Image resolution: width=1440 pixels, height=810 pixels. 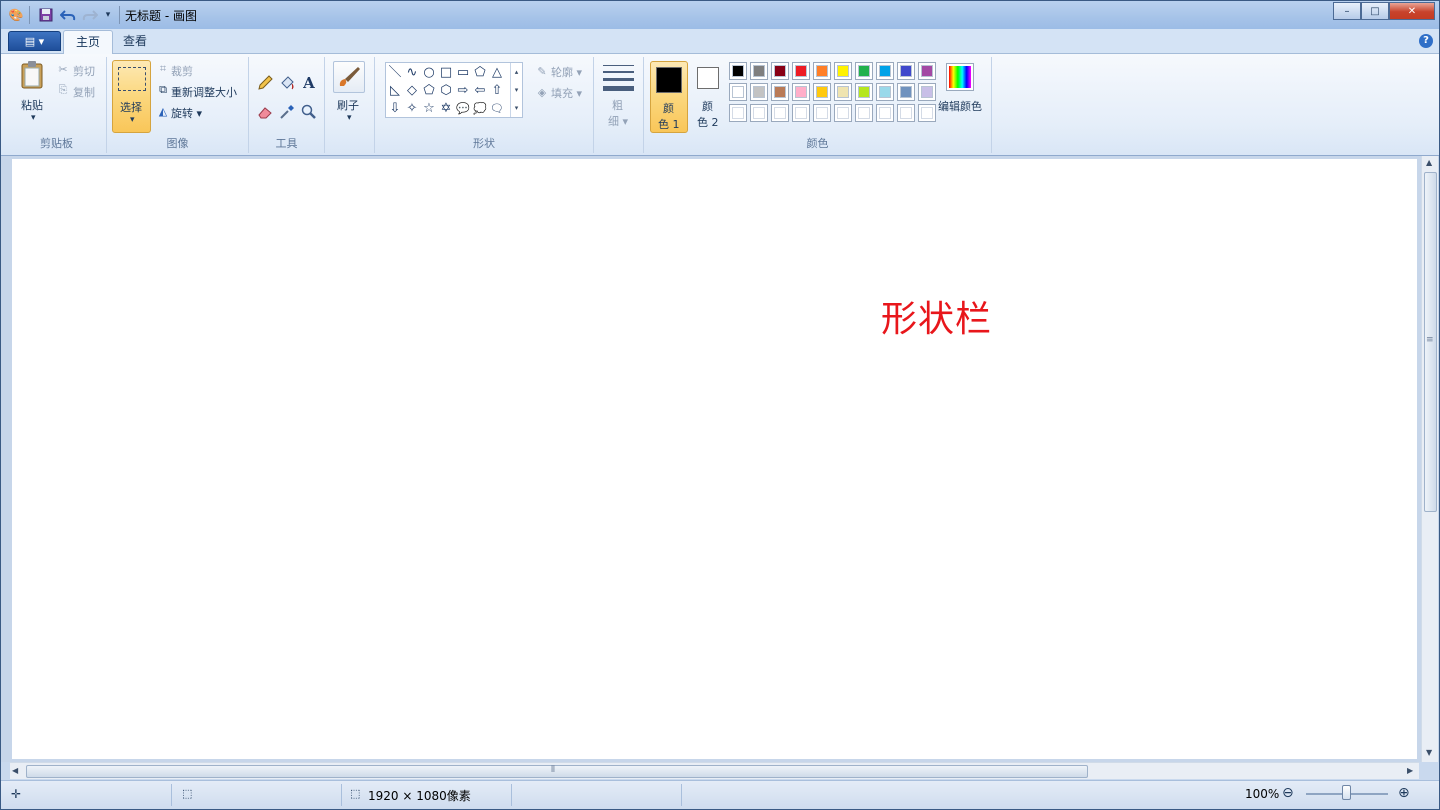 I want to click on brushes-button: 刷子, so click(x=348, y=105).